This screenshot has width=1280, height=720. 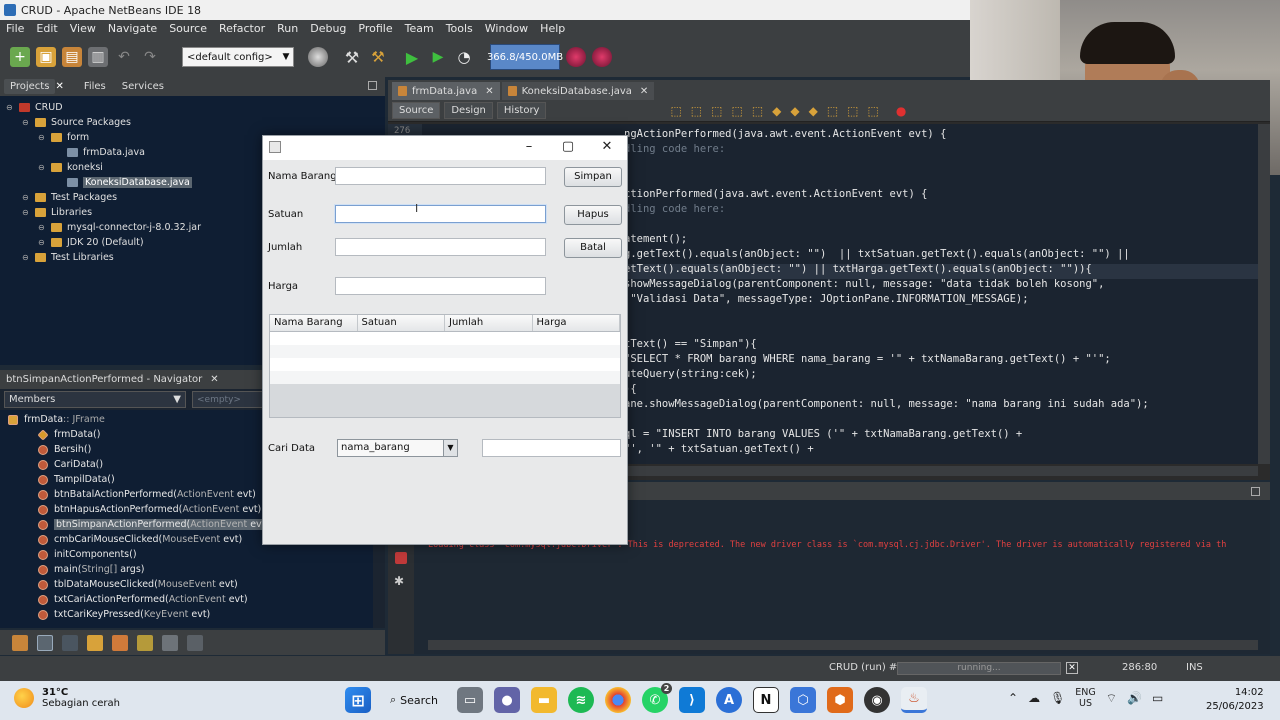 I want to click on navigator-member-item: btnHapusActionPerformed(ActionEvent evt), so click(x=149, y=509).